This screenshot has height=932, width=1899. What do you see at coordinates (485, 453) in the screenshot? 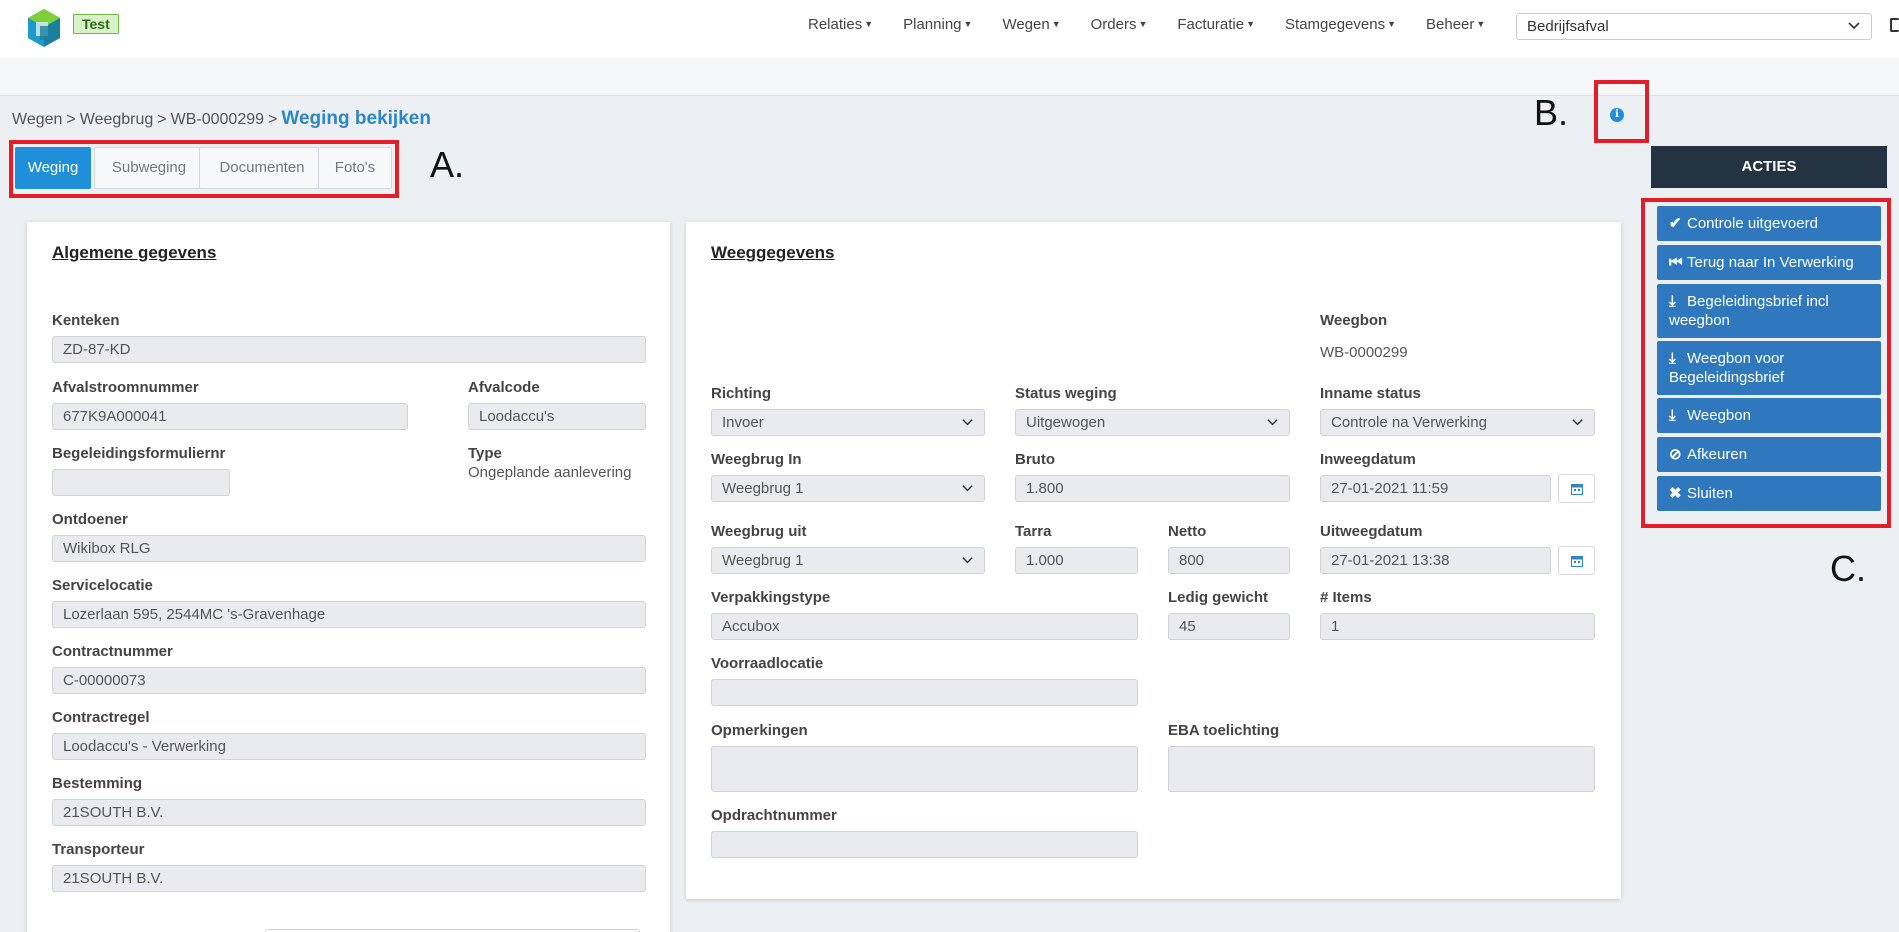
I see `type-label: Type` at bounding box center [485, 453].